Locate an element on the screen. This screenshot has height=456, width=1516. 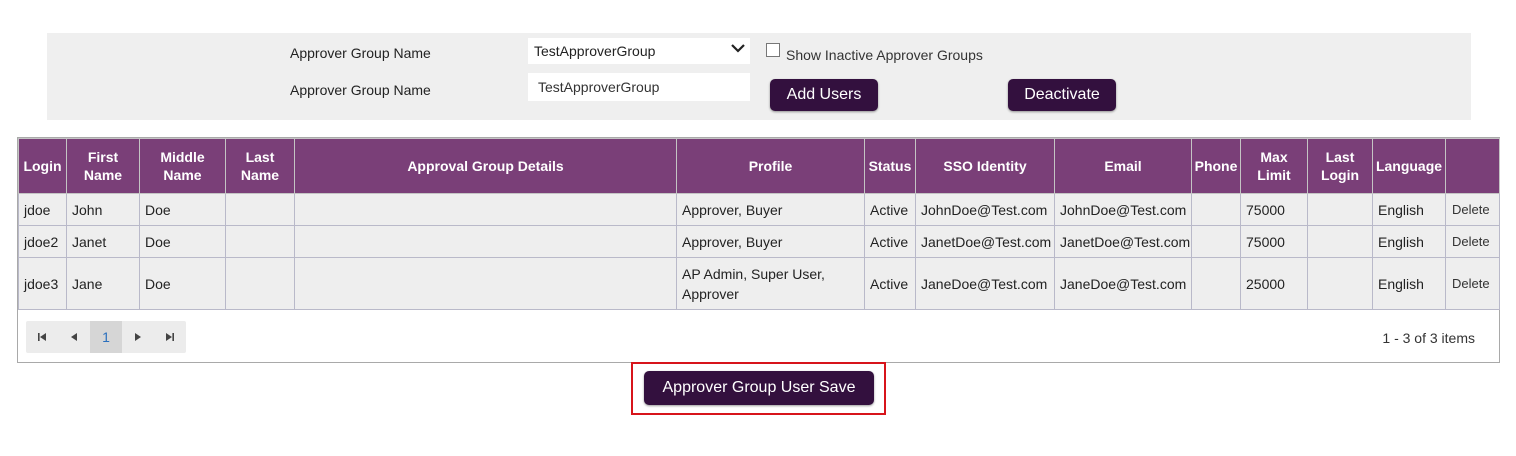
cell-sso-identity: JaneDoe@Test.com is located at coordinates (985, 283).